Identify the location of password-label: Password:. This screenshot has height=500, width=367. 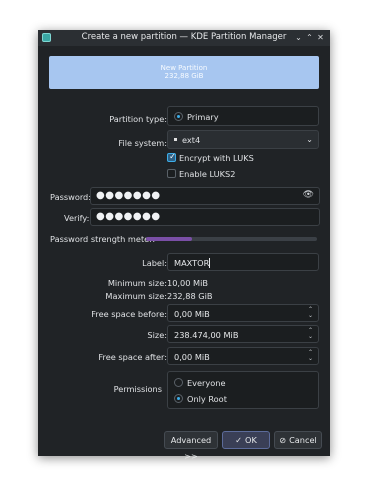
(71, 197).